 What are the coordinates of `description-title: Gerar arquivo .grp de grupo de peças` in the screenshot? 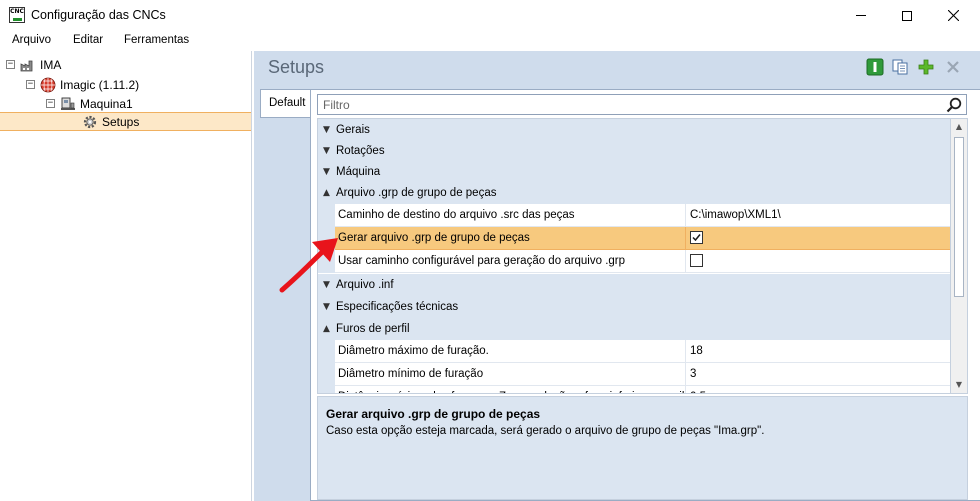 It's located at (433, 414).